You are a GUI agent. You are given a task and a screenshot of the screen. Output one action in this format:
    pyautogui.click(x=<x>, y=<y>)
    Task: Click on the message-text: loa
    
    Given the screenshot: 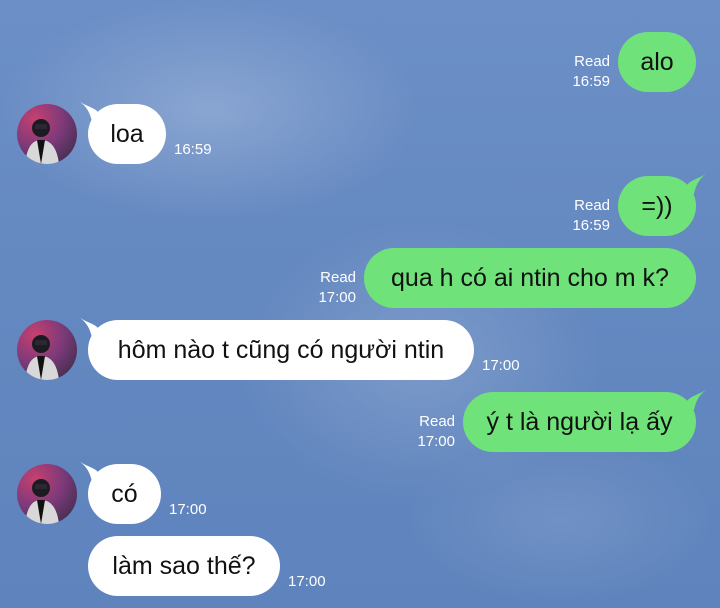 What is the action you would take?
    pyautogui.click(x=127, y=133)
    